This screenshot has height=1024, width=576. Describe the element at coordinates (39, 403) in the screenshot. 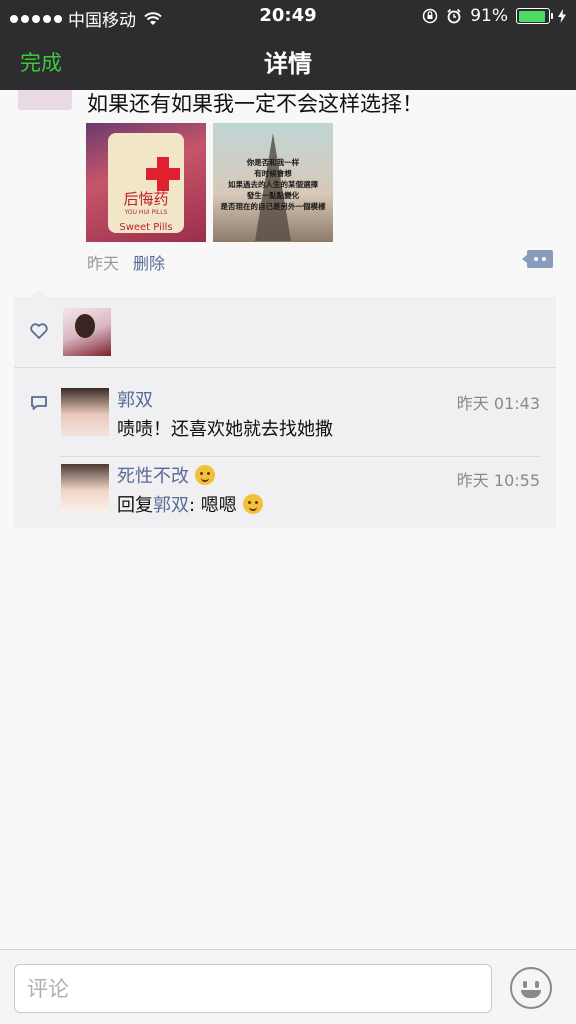

I see `comment-icon` at that location.